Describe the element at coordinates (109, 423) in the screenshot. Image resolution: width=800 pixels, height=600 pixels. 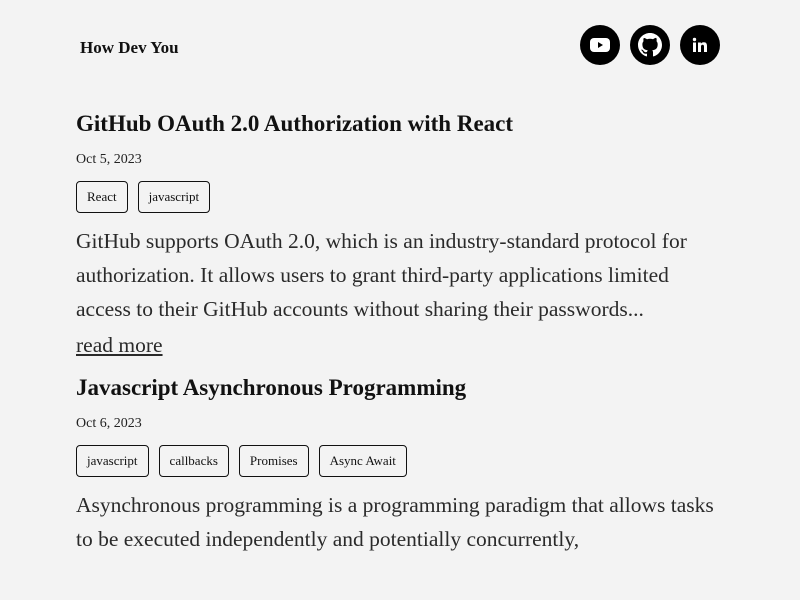
I see `post-date: Oct 6, 2023` at that location.